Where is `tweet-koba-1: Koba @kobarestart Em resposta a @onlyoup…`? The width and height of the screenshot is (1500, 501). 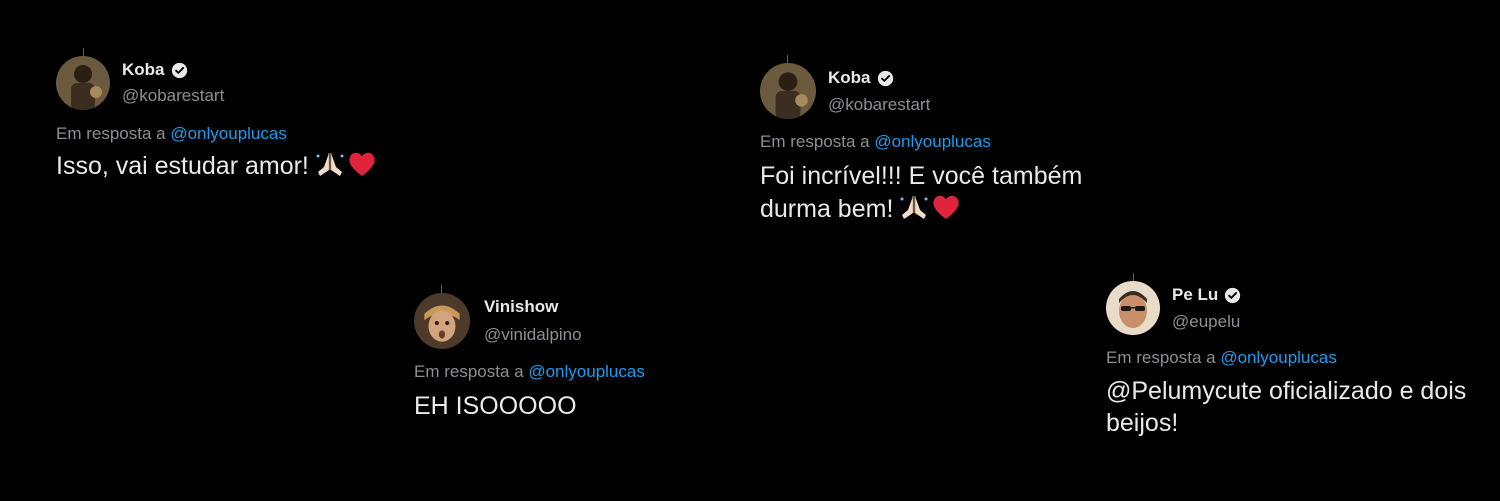
tweet-koba-1: Koba @kobarestart Em resposta a @onlyoup… is located at coordinates (266, 122).